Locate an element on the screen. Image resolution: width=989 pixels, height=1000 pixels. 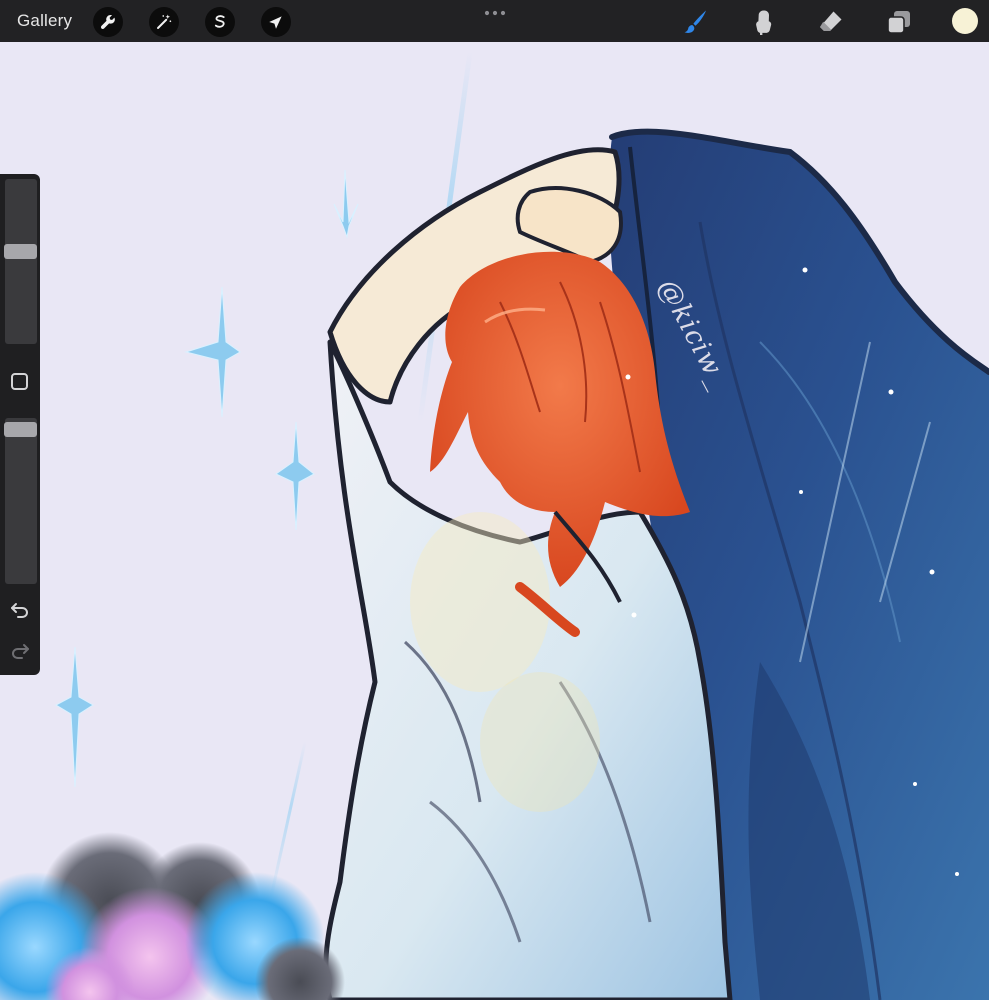
selection-button is located at coordinates (220, 22).